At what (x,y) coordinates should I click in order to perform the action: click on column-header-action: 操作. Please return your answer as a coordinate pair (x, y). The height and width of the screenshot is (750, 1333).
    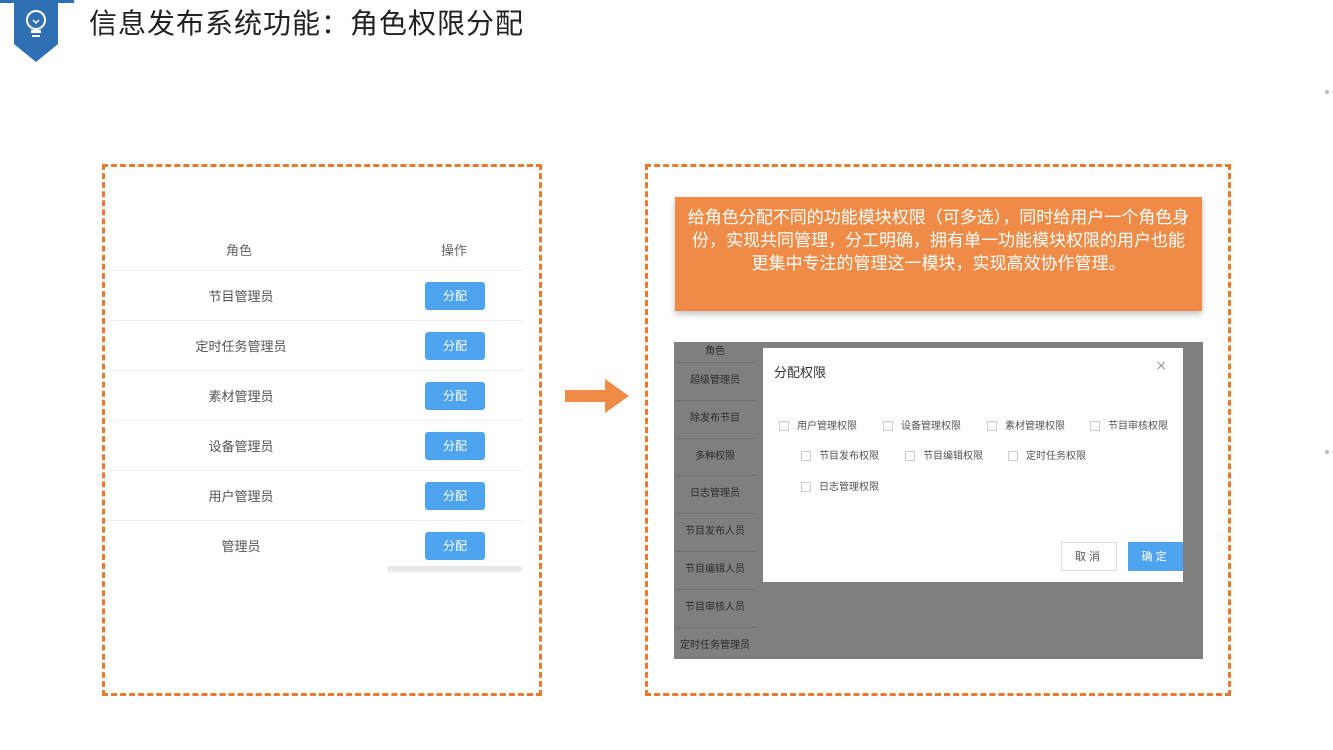
    Looking at the image, I should click on (454, 251).